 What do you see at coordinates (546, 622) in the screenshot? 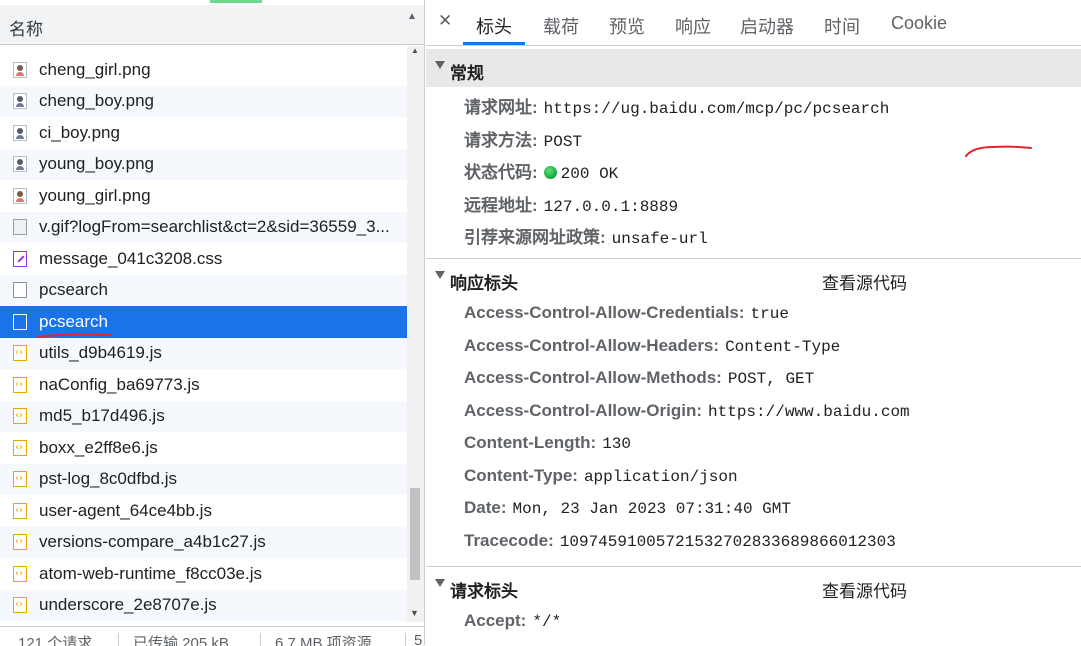
I see `header-value: */*` at bounding box center [546, 622].